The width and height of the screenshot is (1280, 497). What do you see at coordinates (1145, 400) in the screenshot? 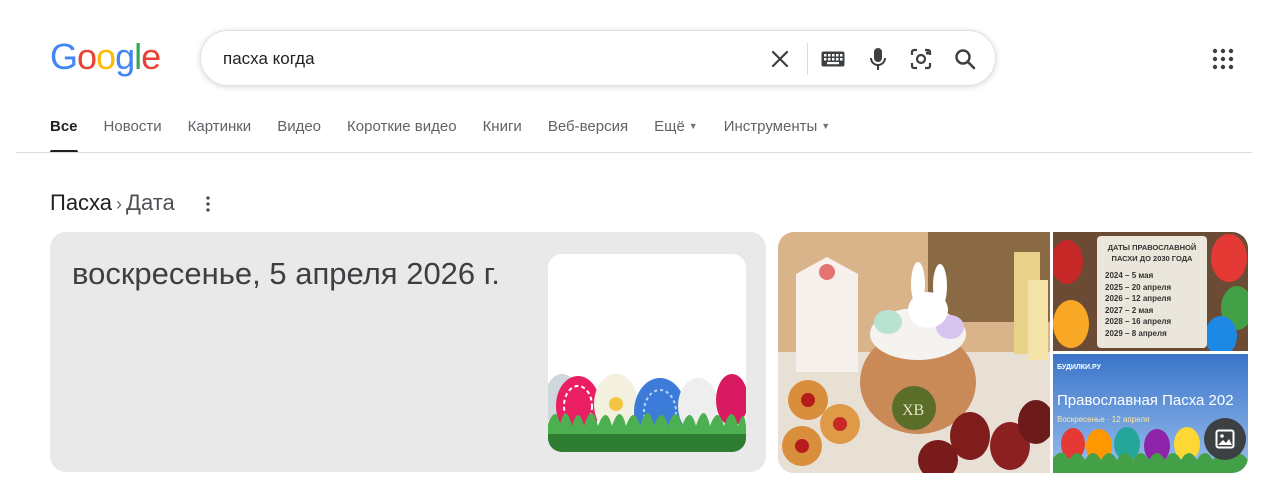
I see `banner-title: Православная Пасха 202` at bounding box center [1145, 400].